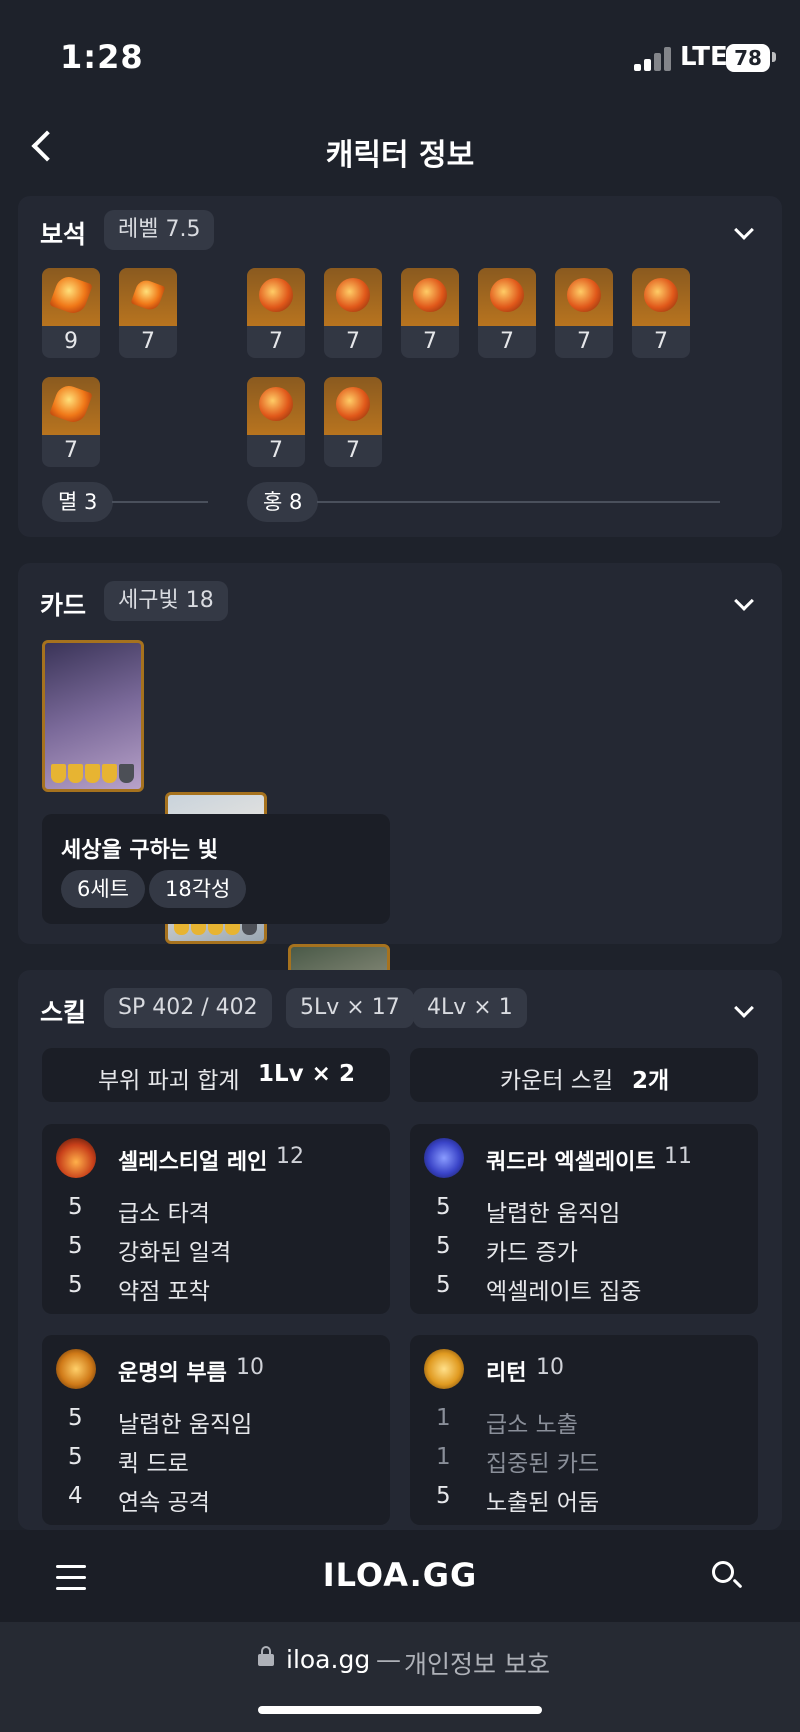 The image size is (800, 1732). What do you see at coordinates (159, 230) in the screenshot?
I see `gems-level-chip: 레벨 7.5` at bounding box center [159, 230].